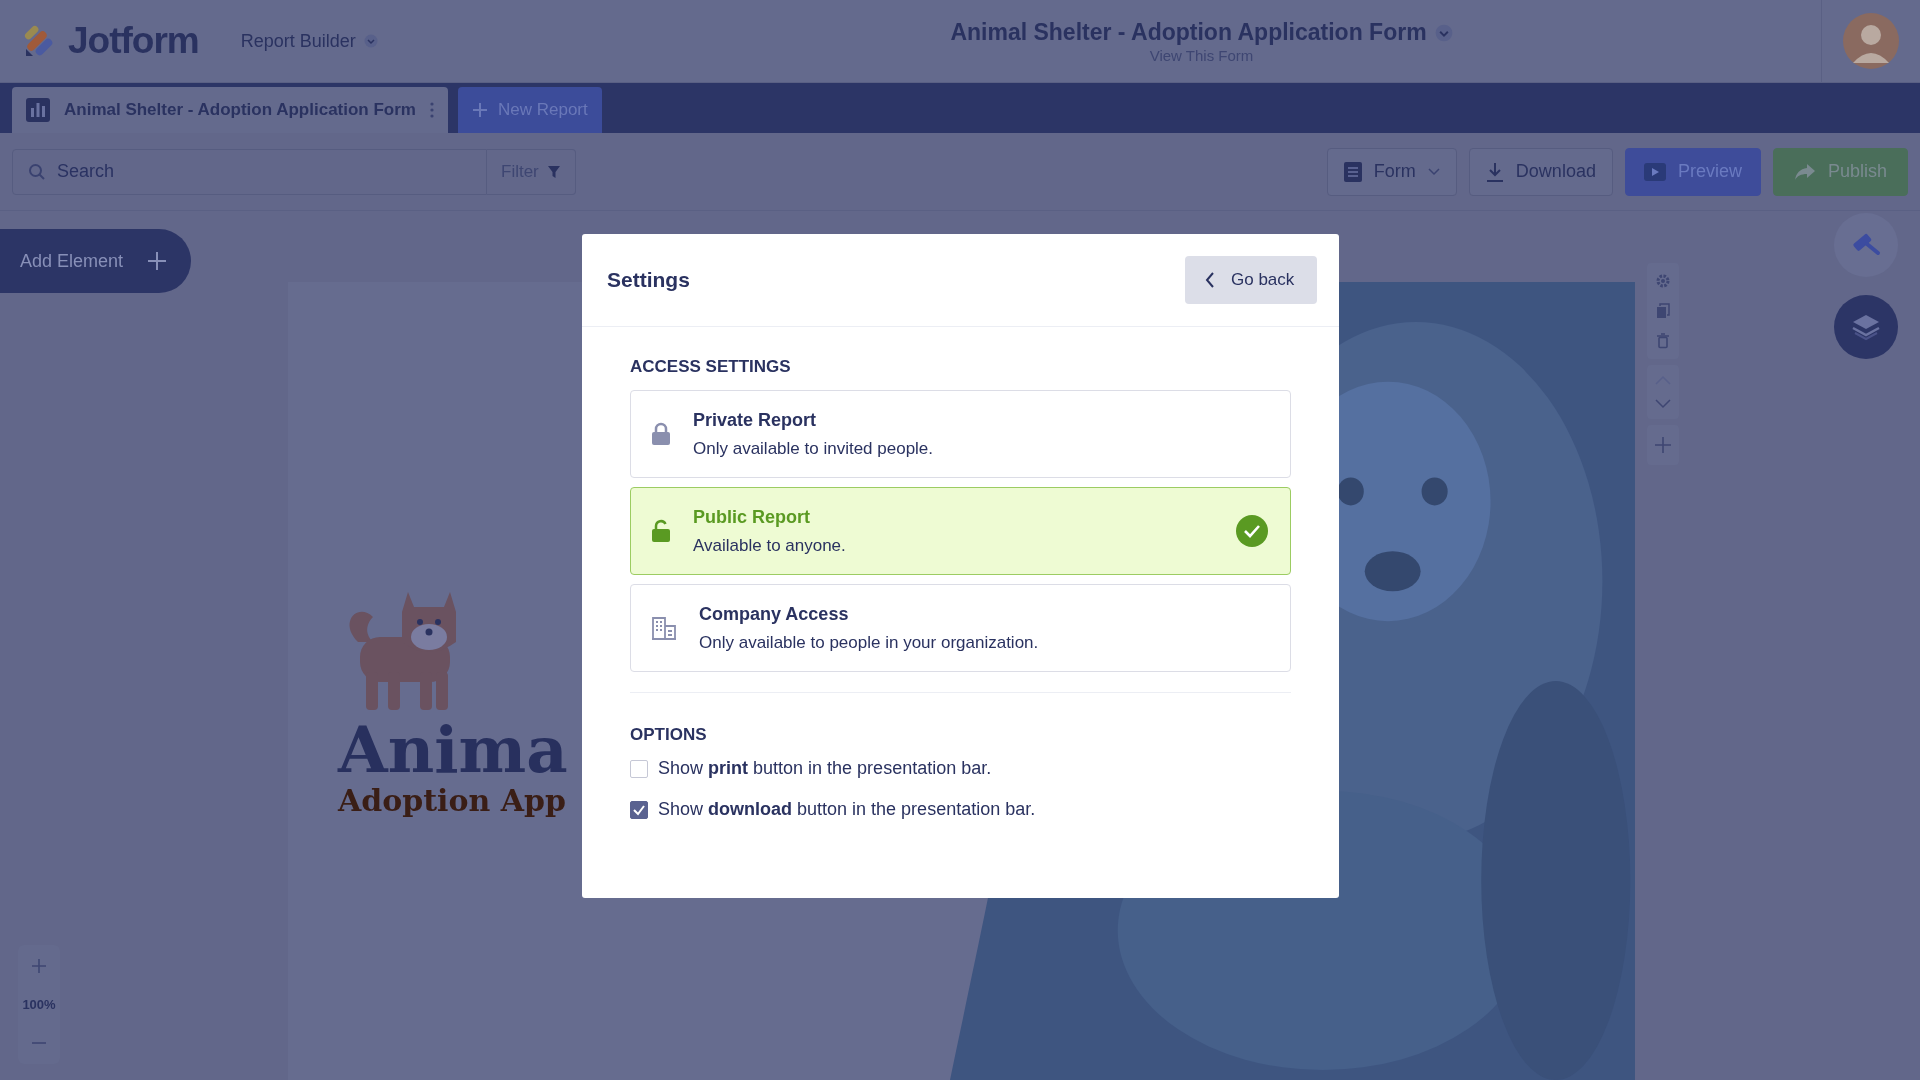 The height and width of the screenshot is (1080, 1920). Describe the element at coordinates (669, 735) in the screenshot. I see `section-heading: OPTIONS` at that location.